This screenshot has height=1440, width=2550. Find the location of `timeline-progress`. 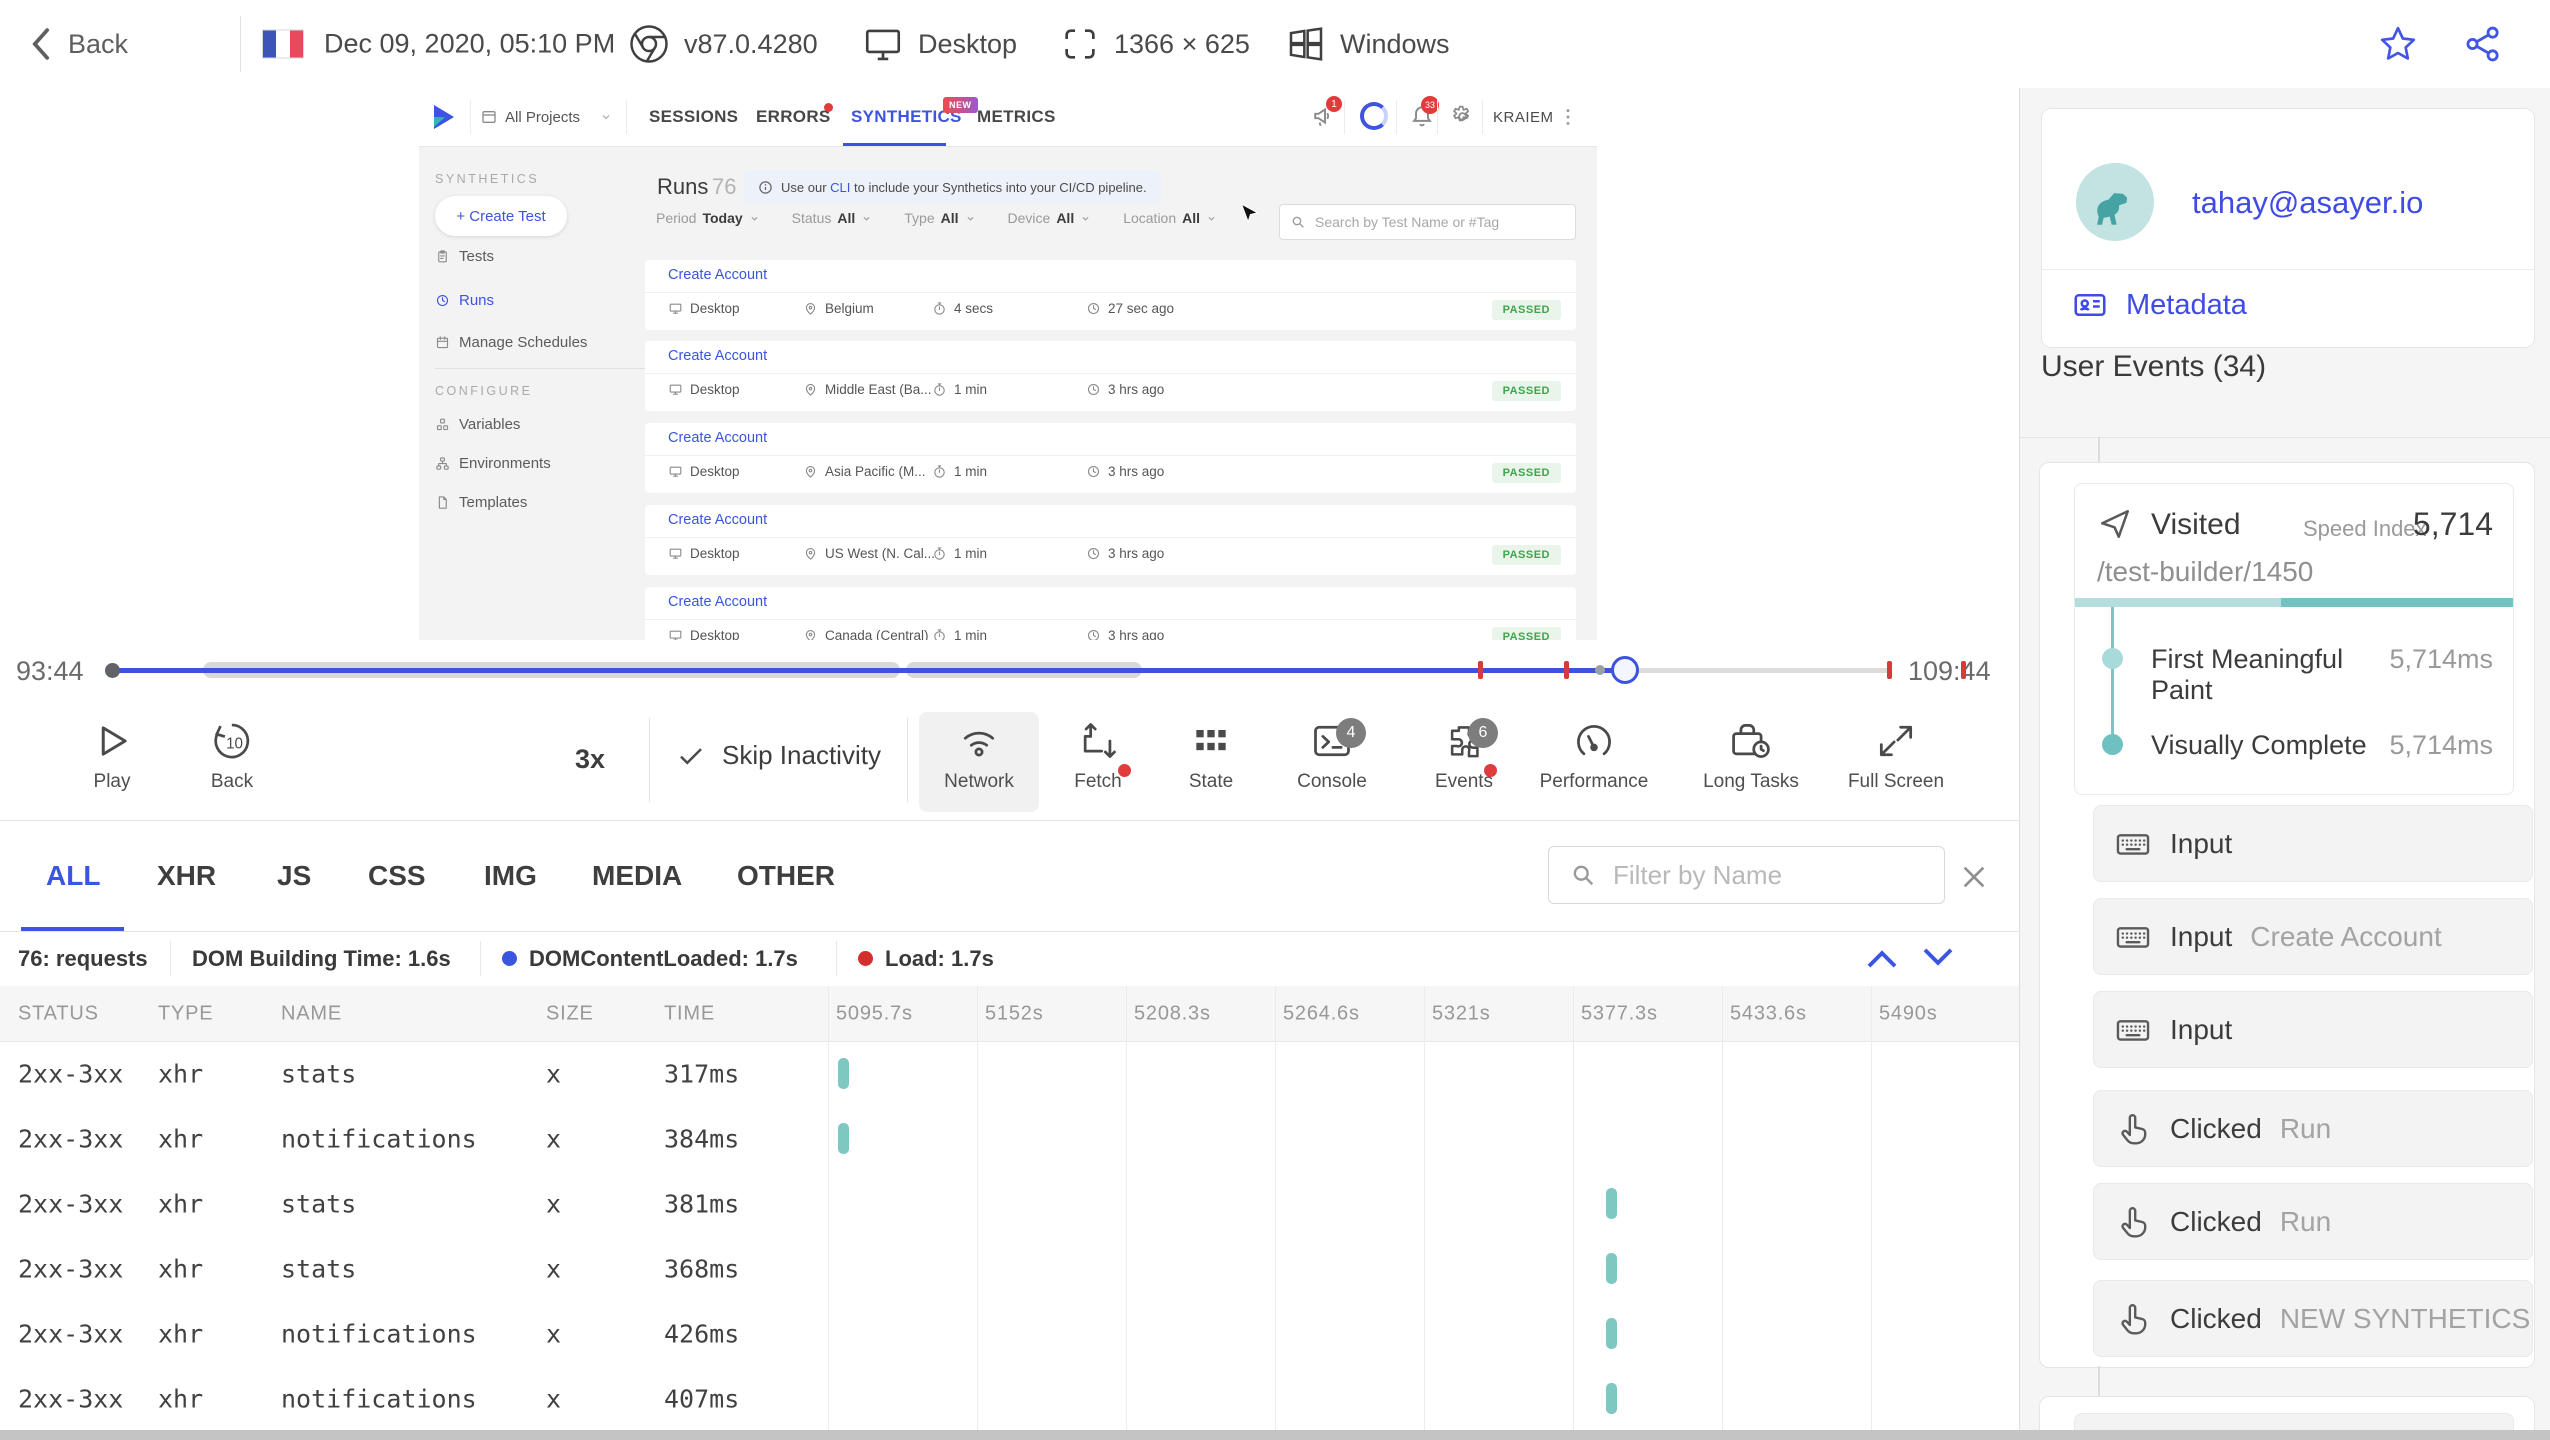

timeline-progress is located at coordinates (868, 670).